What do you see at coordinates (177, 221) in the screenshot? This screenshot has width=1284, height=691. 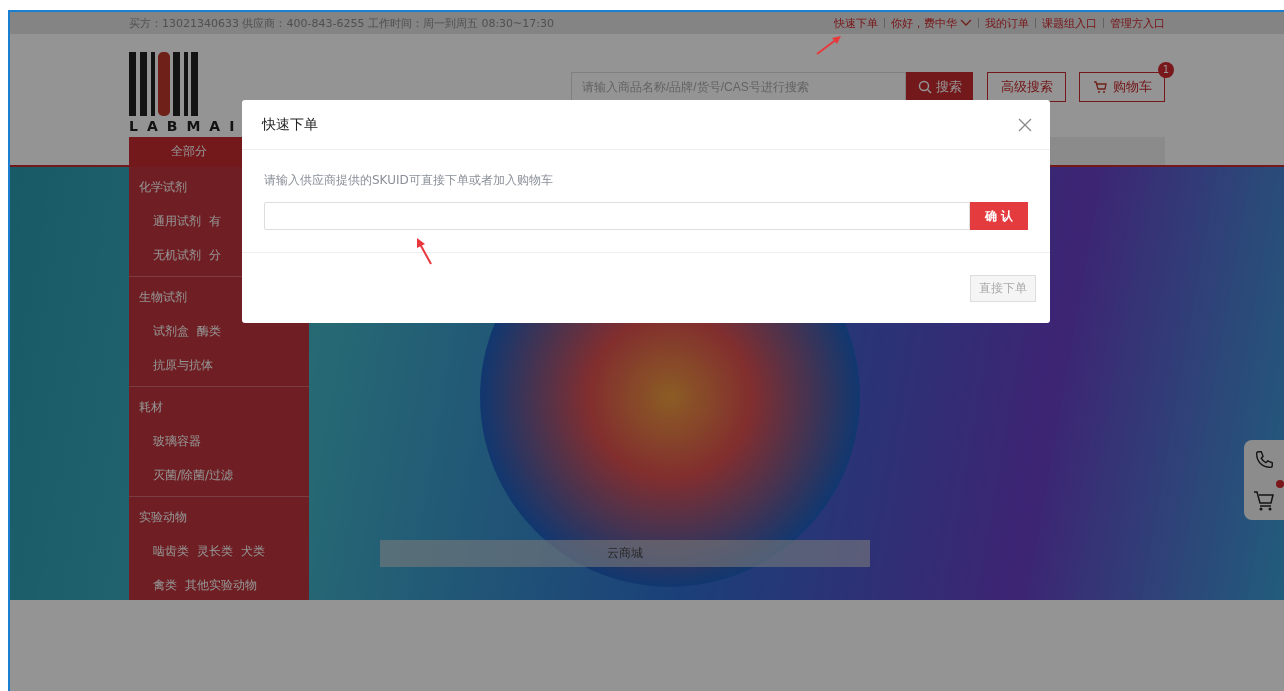 I see `category-link: 通用试剂` at bounding box center [177, 221].